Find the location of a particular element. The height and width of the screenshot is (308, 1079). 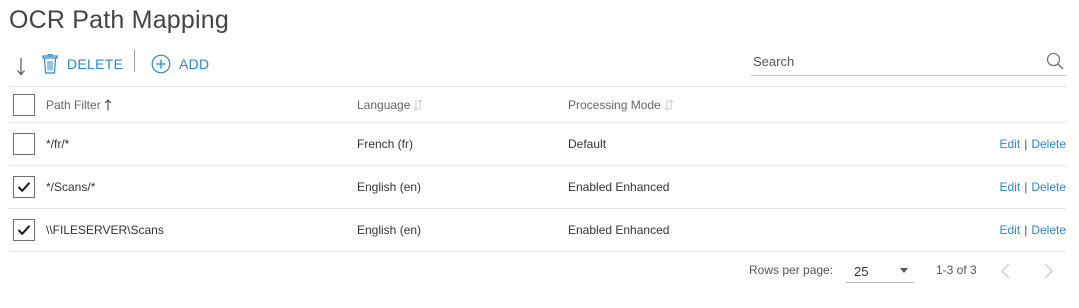

rows-per-page-value: 25 is located at coordinates (861, 271).